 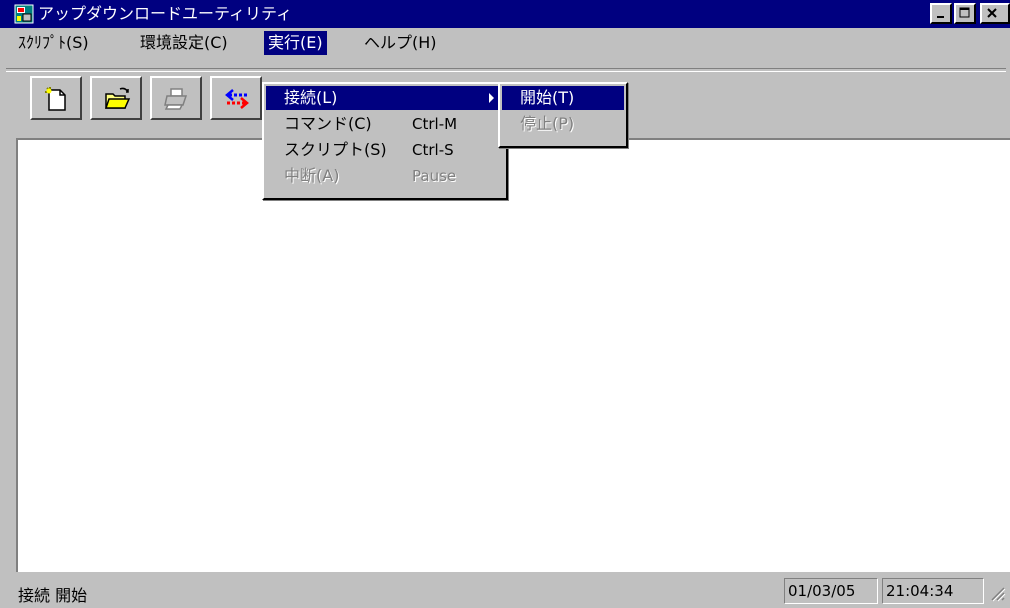 I want to click on status-bar: 接続 開始 01/03/05 21:04:34, so click(x=505, y=591).